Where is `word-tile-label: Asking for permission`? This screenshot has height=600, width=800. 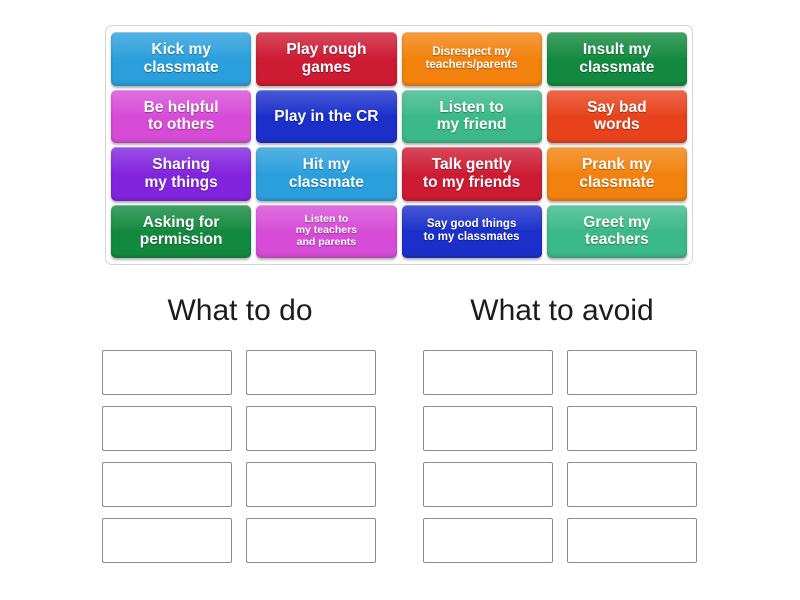
word-tile-label: Asking for permission is located at coordinates (181, 231).